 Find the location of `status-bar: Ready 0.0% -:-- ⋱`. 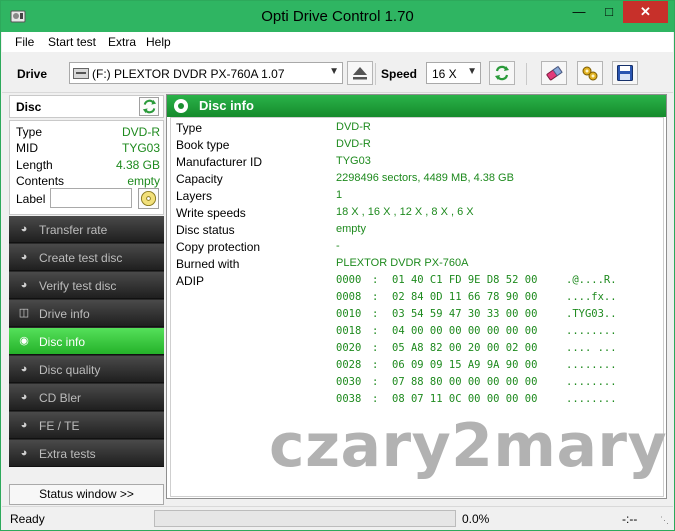

status-bar: Ready 0.0% -:-- ⋱ is located at coordinates (337, 518).